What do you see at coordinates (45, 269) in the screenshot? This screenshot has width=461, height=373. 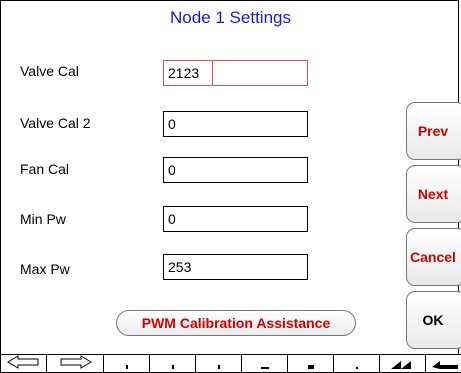 I see `max-pw-label: Max Pw` at bounding box center [45, 269].